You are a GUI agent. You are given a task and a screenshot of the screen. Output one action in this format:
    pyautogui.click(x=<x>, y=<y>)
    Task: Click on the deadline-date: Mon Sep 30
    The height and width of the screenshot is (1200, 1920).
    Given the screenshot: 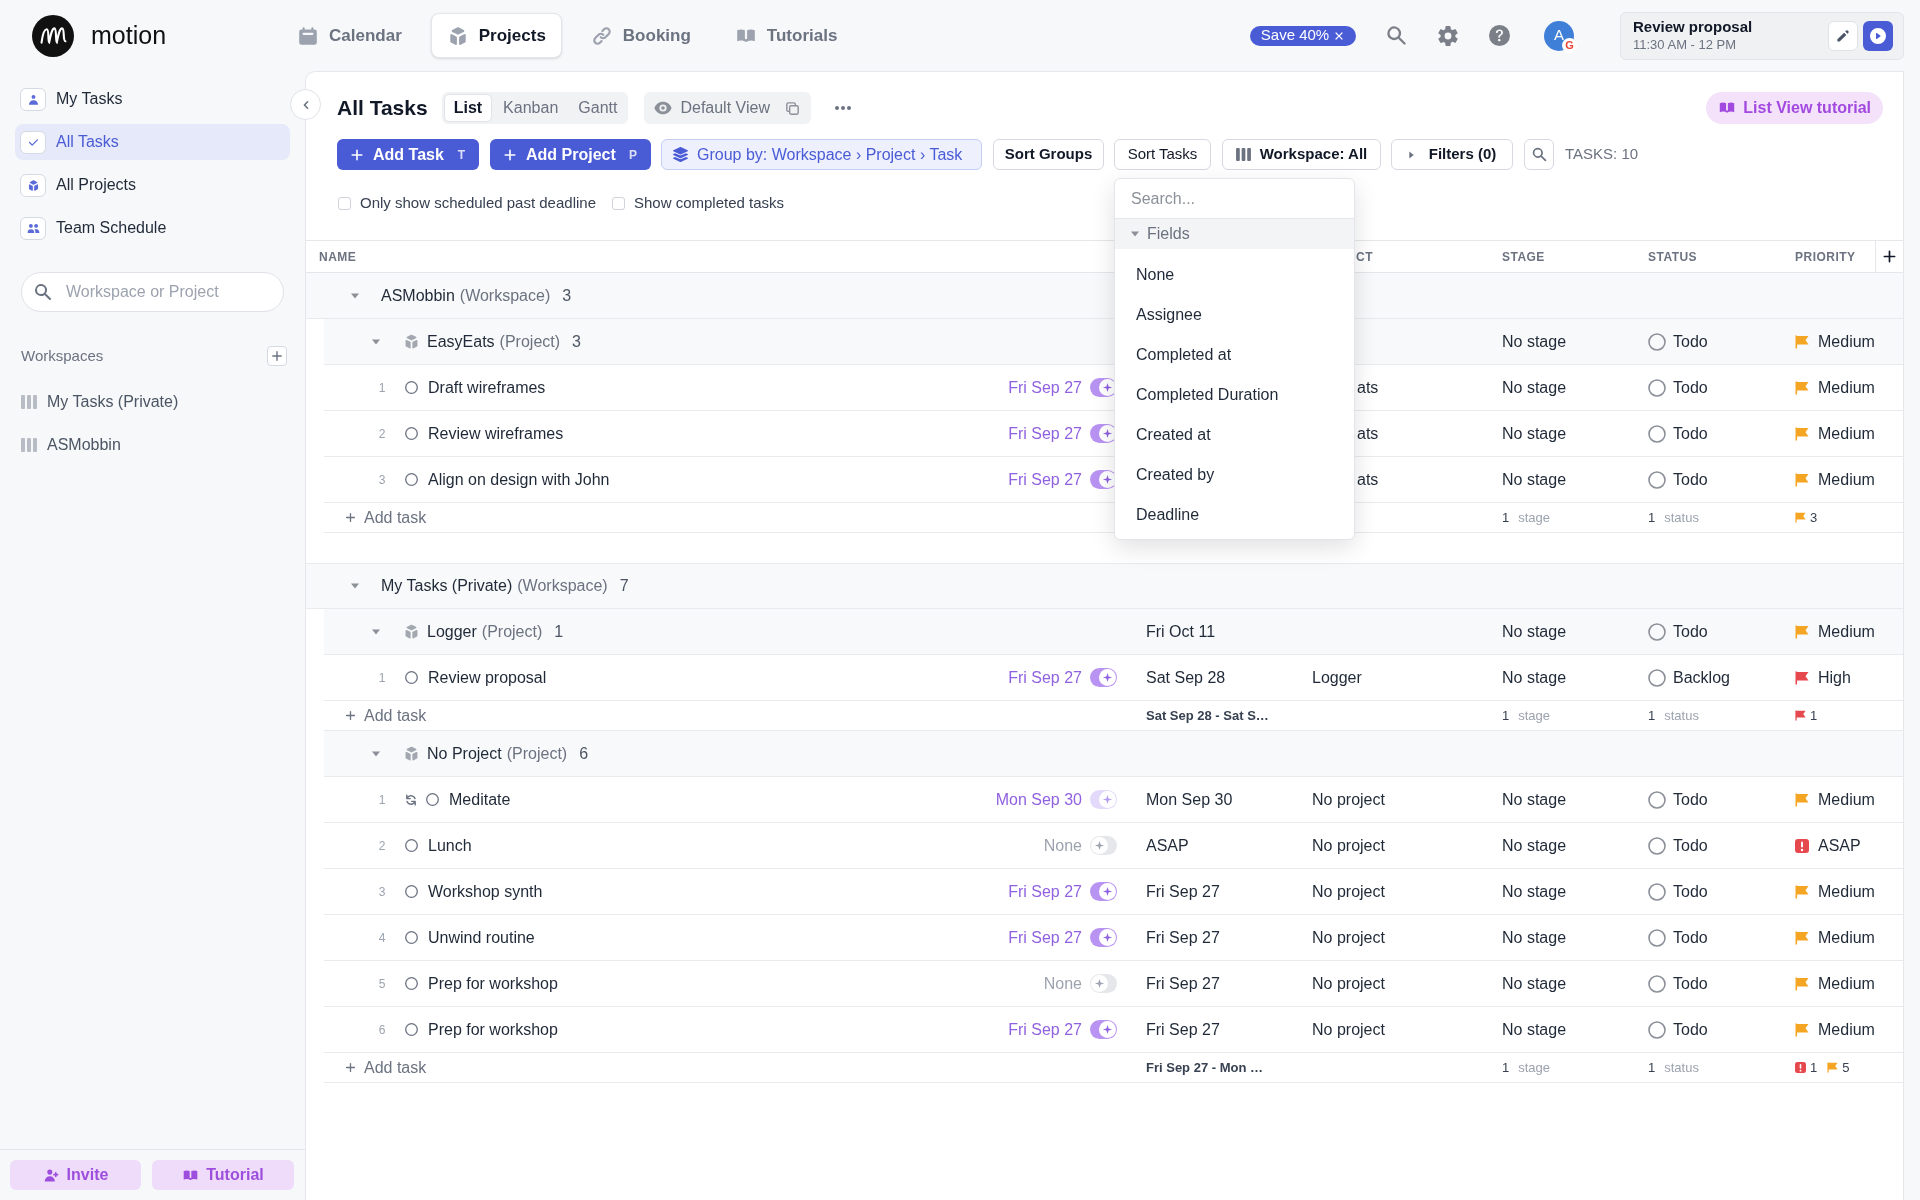 What is the action you would take?
    pyautogui.click(x=1038, y=799)
    